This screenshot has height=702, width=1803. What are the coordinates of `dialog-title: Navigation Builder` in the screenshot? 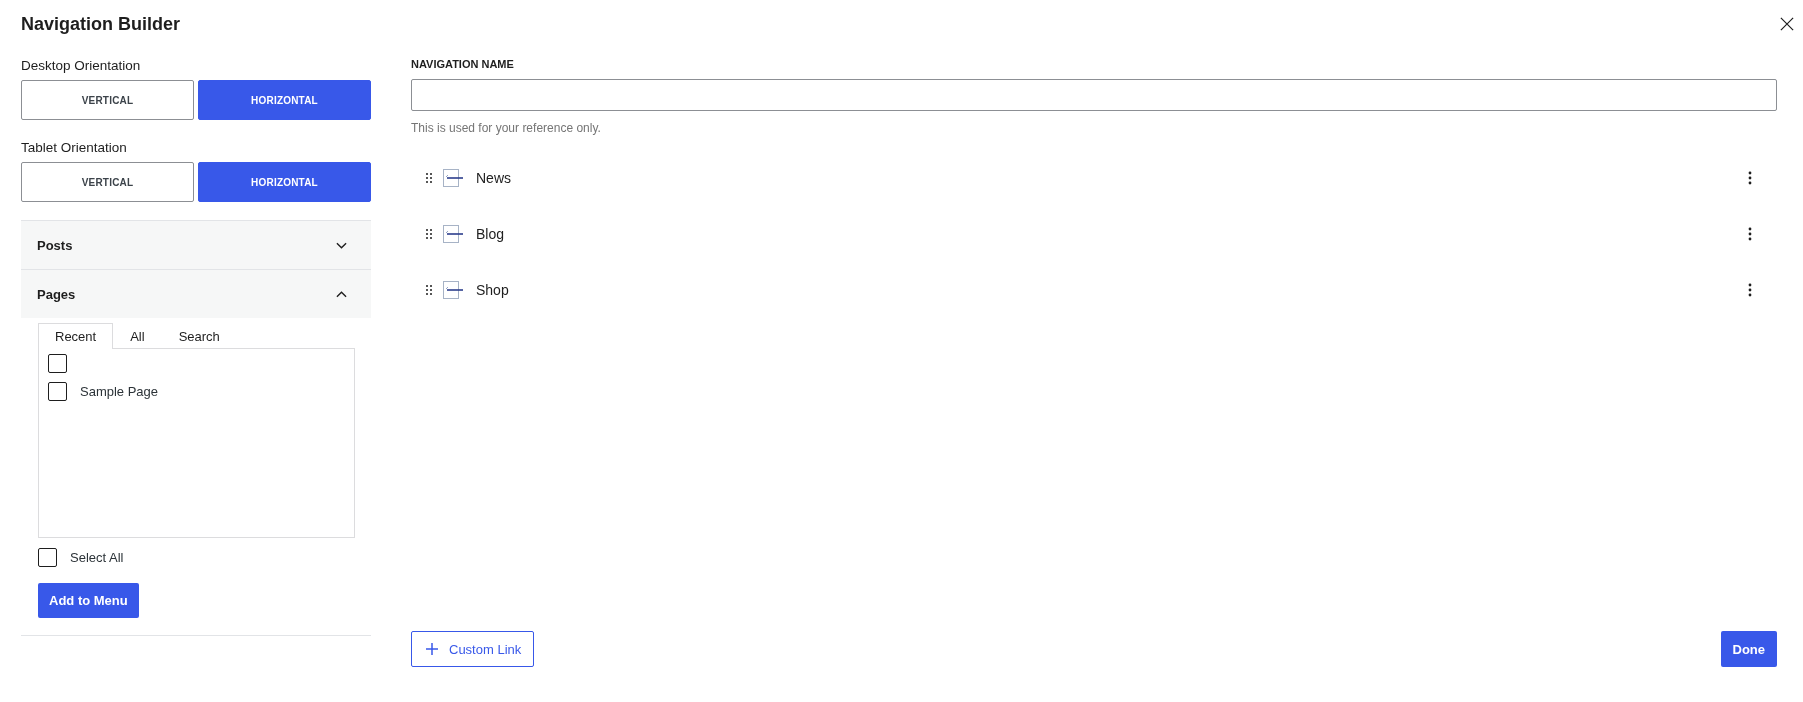 It's located at (101, 24).